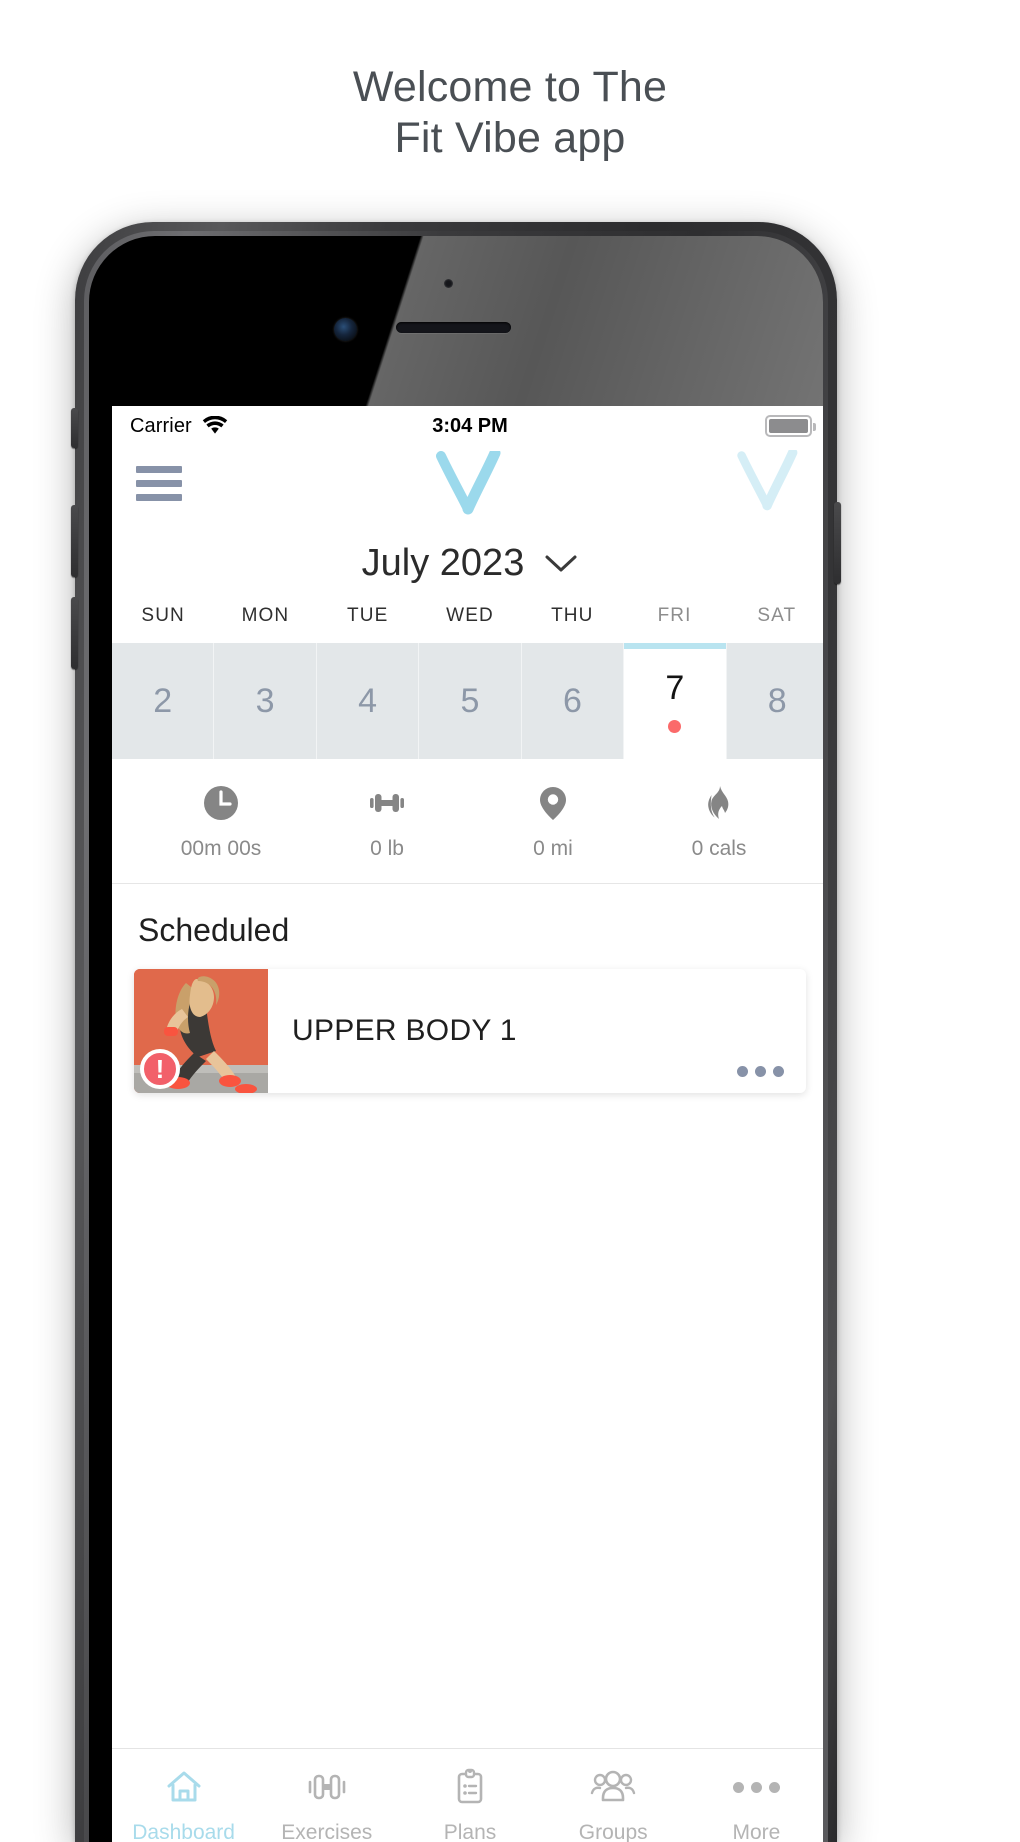  I want to click on daily-stats-row: 00m 00s 0 lb 0 mi 0 cals, so click(467, 821).